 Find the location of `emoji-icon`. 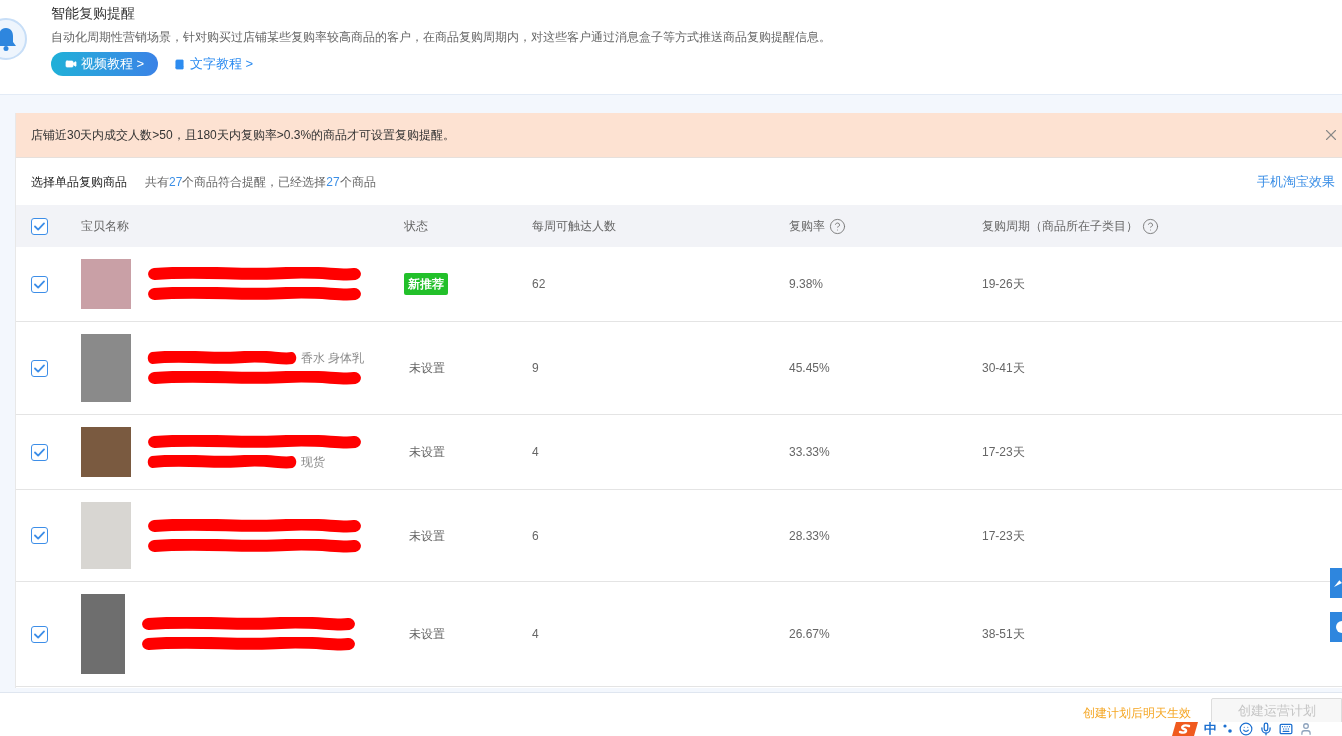

emoji-icon is located at coordinates (1246, 729).